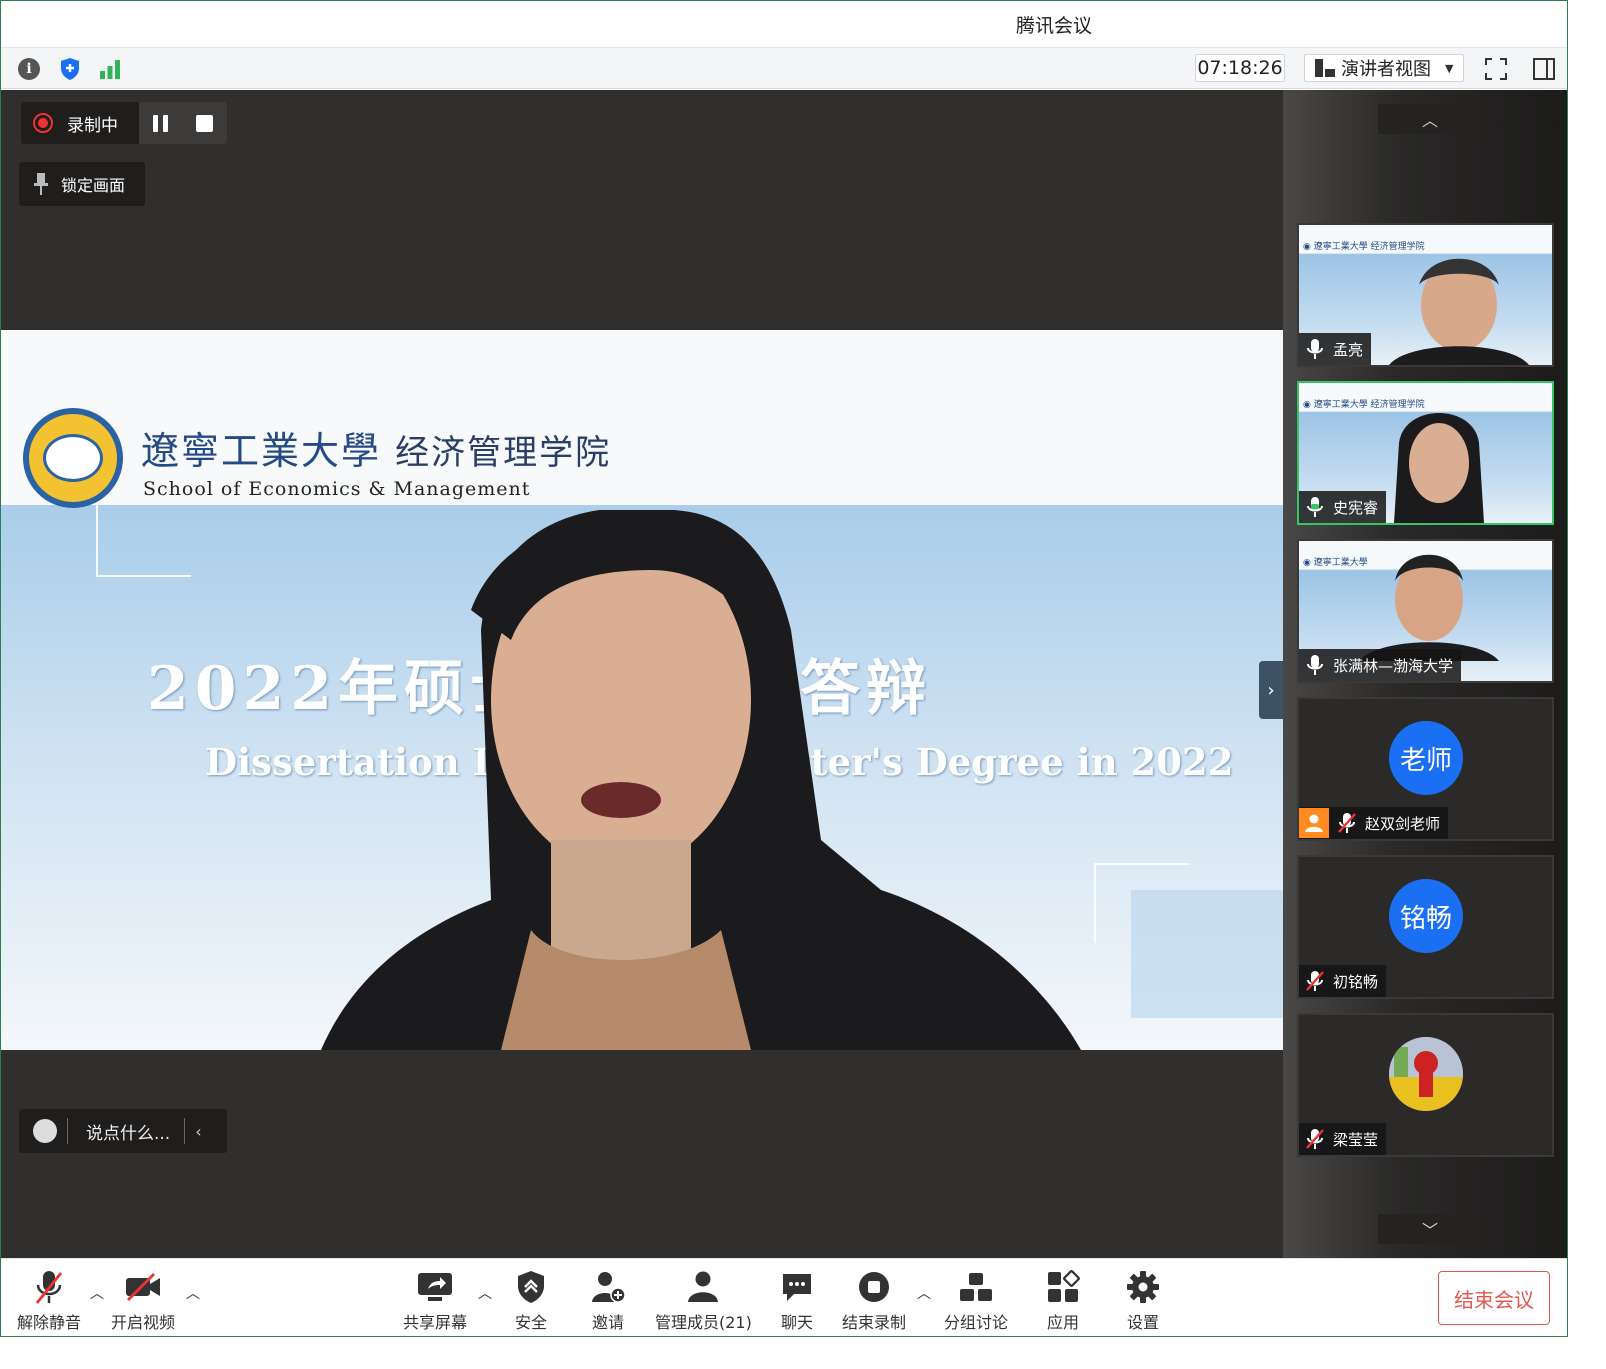 The width and height of the screenshot is (1606, 1369). What do you see at coordinates (1325, 68) in the screenshot?
I see `layout-icon` at bounding box center [1325, 68].